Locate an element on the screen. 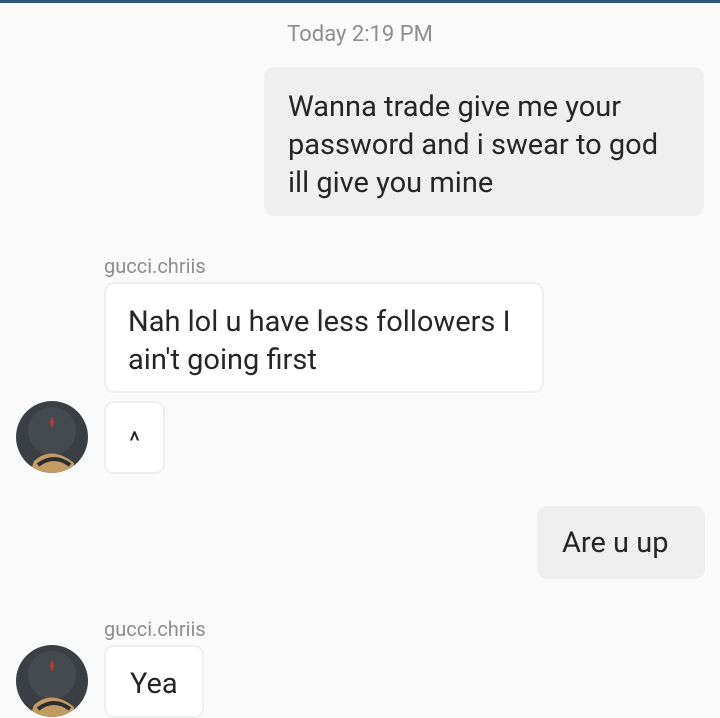 The width and height of the screenshot is (720, 718). incoming-message-bubble: Yea is located at coordinates (154, 681).